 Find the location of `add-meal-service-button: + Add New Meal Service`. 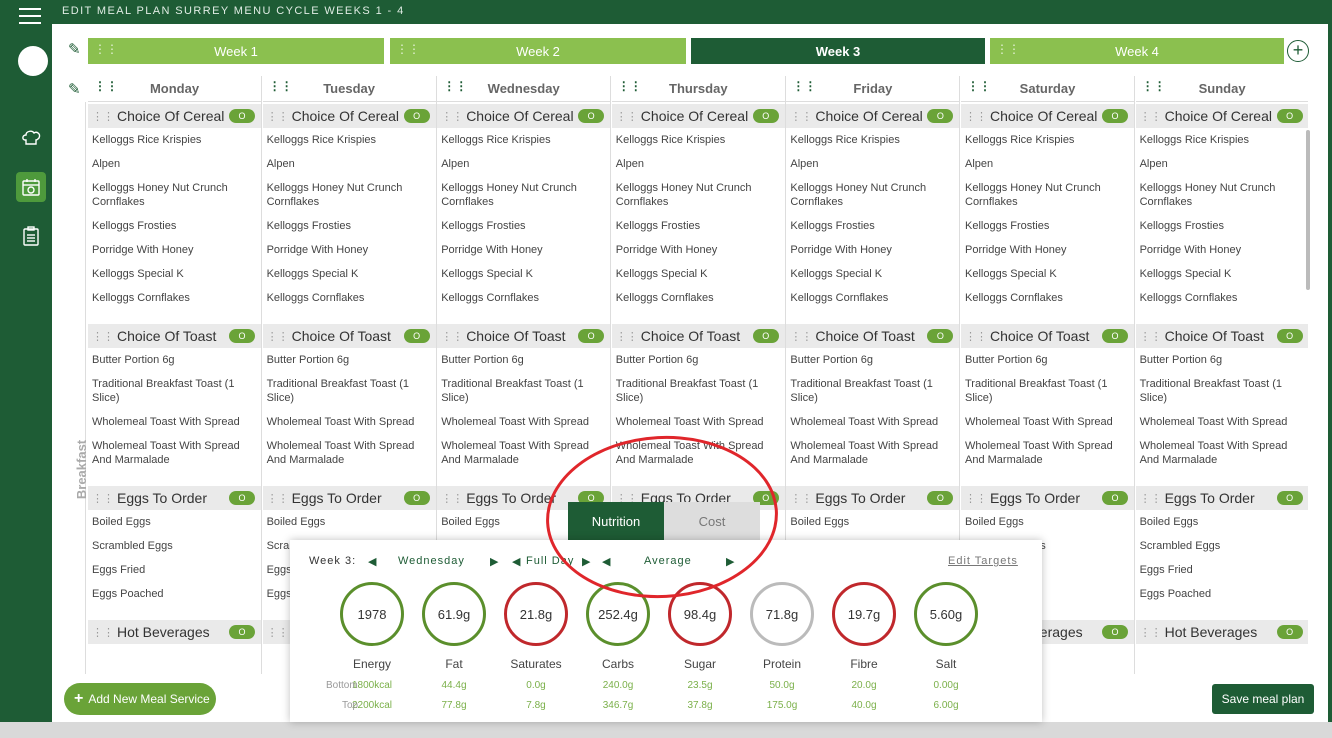

add-meal-service-button: + Add New Meal Service is located at coordinates (140, 699).